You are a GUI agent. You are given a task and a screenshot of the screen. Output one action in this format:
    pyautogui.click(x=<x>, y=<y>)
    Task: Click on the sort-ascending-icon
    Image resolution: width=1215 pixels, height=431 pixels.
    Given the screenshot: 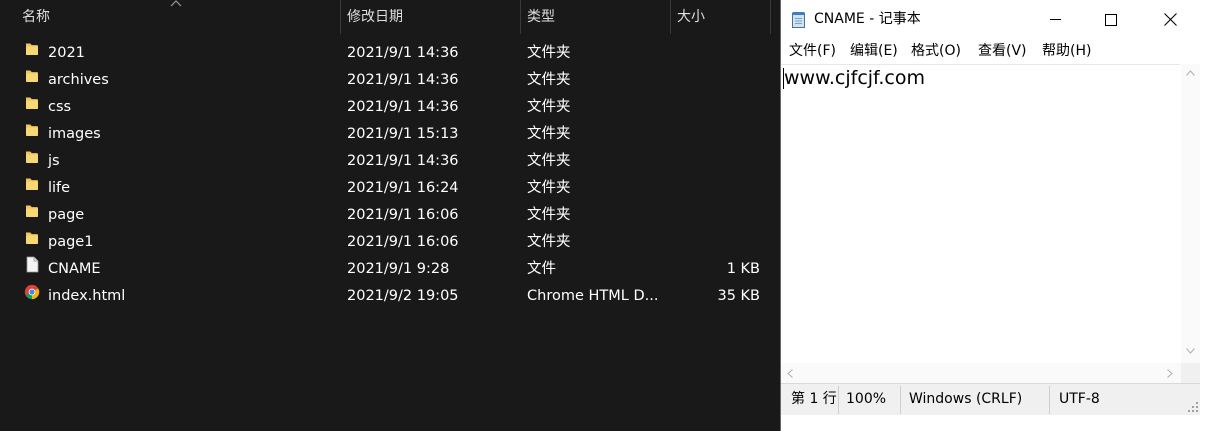 What is the action you would take?
    pyautogui.click(x=176, y=3)
    